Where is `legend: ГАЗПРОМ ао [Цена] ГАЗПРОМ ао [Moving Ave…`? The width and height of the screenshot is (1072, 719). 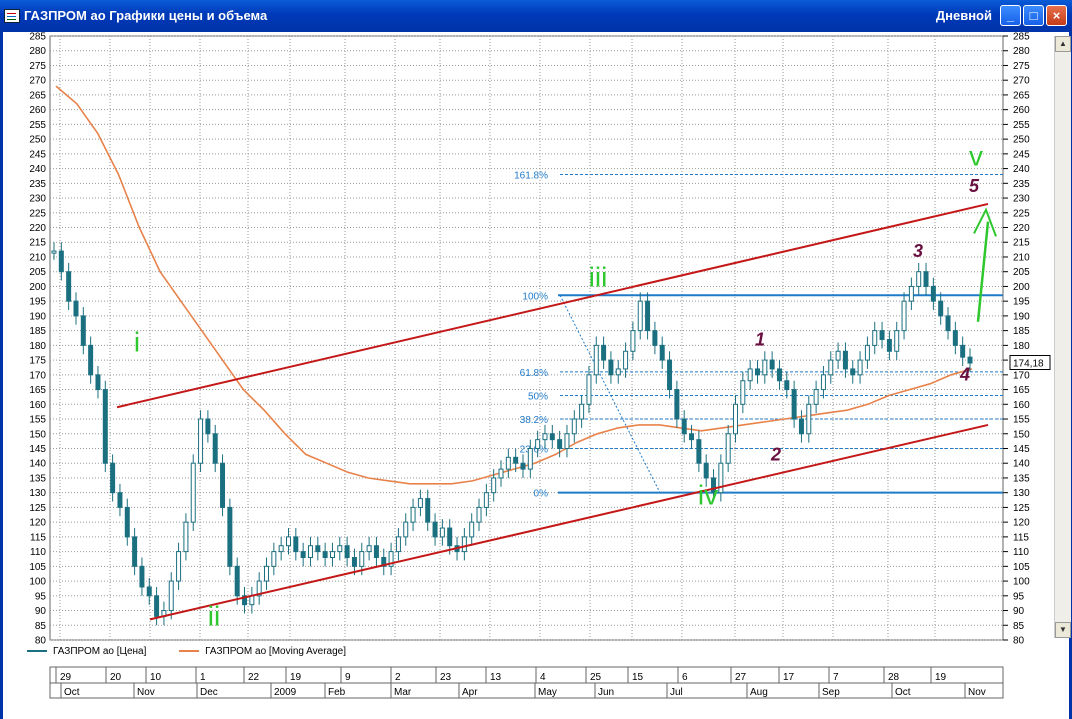 legend: ГАЗПРОМ ао [Цена] ГАЗПРОМ ао [Moving Ave… is located at coordinates (201, 651).